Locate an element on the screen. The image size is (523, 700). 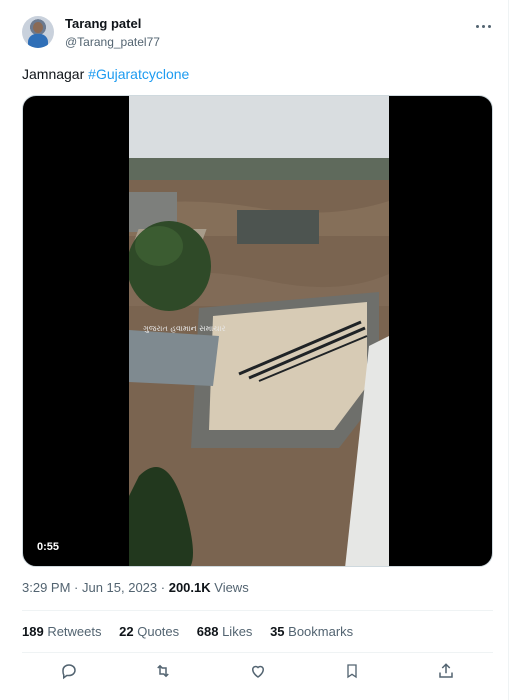
likes-stat: 688 Likes is located at coordinates (225, 631).